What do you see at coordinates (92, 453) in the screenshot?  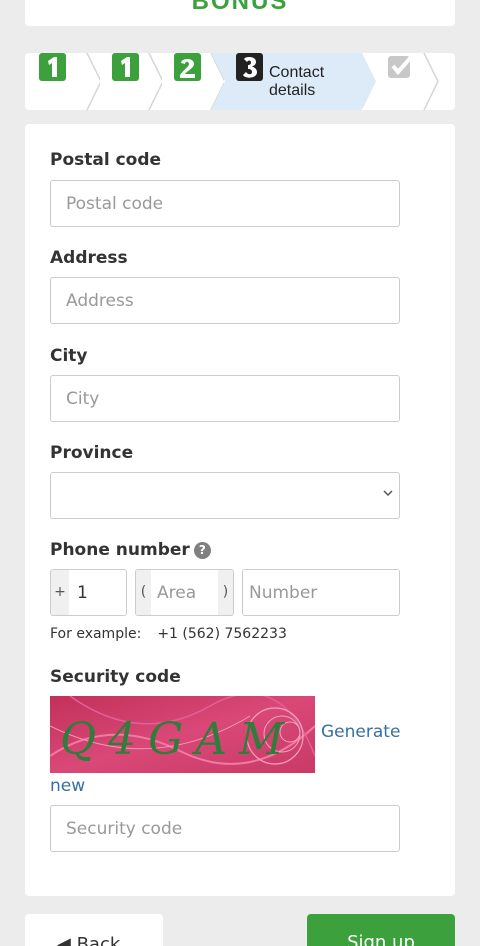 I see `province-label: Province` at bounding box center [92, 453].